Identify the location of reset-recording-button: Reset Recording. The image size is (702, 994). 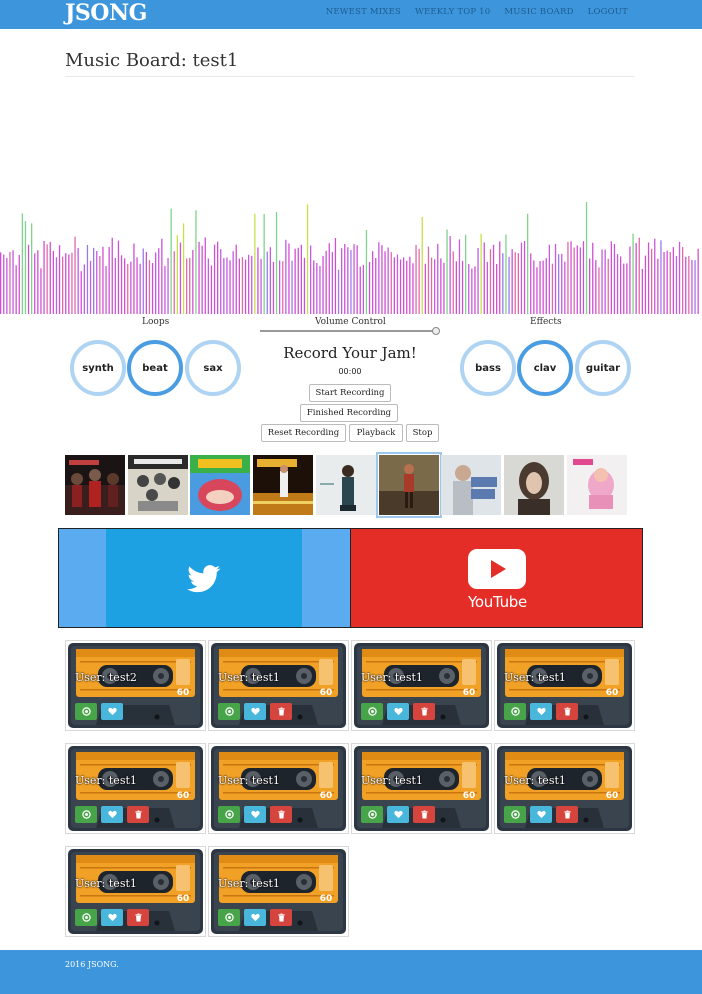
(303, 433).